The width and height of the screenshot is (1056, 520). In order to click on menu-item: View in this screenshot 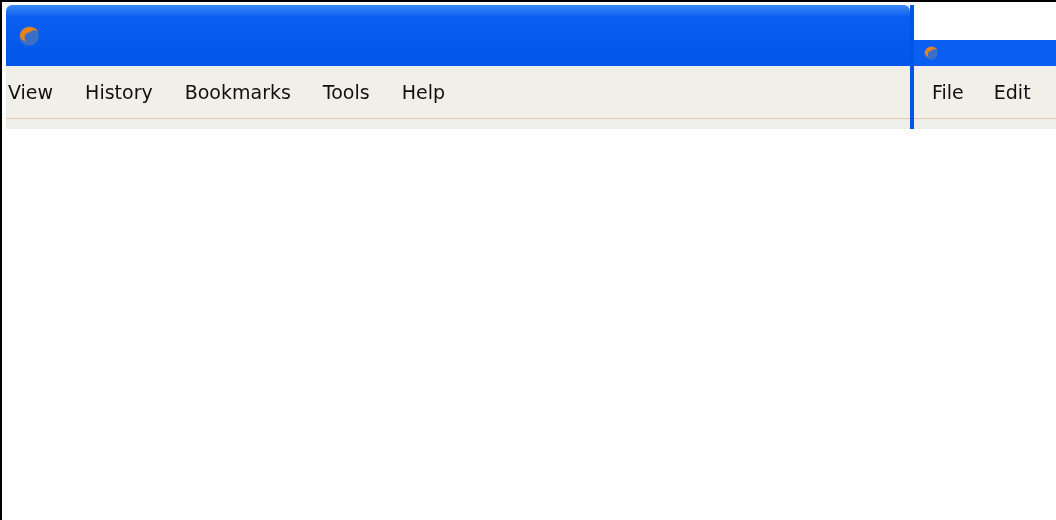, I will do `click(31, 92)`.